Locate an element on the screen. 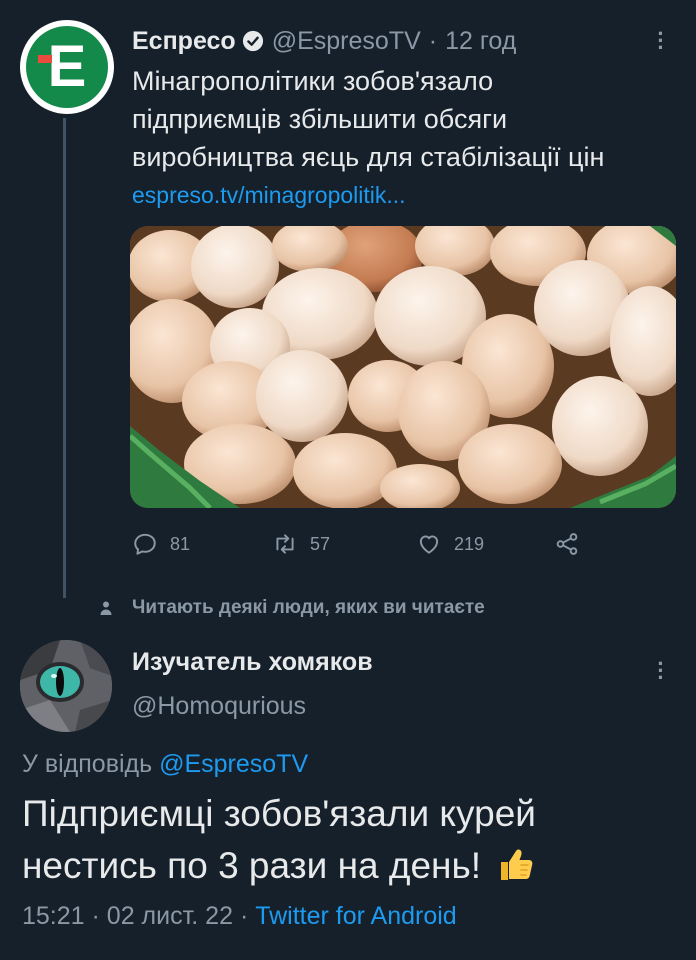  reply-date: 02 лист. 22 is located at coordinates (170, 916).